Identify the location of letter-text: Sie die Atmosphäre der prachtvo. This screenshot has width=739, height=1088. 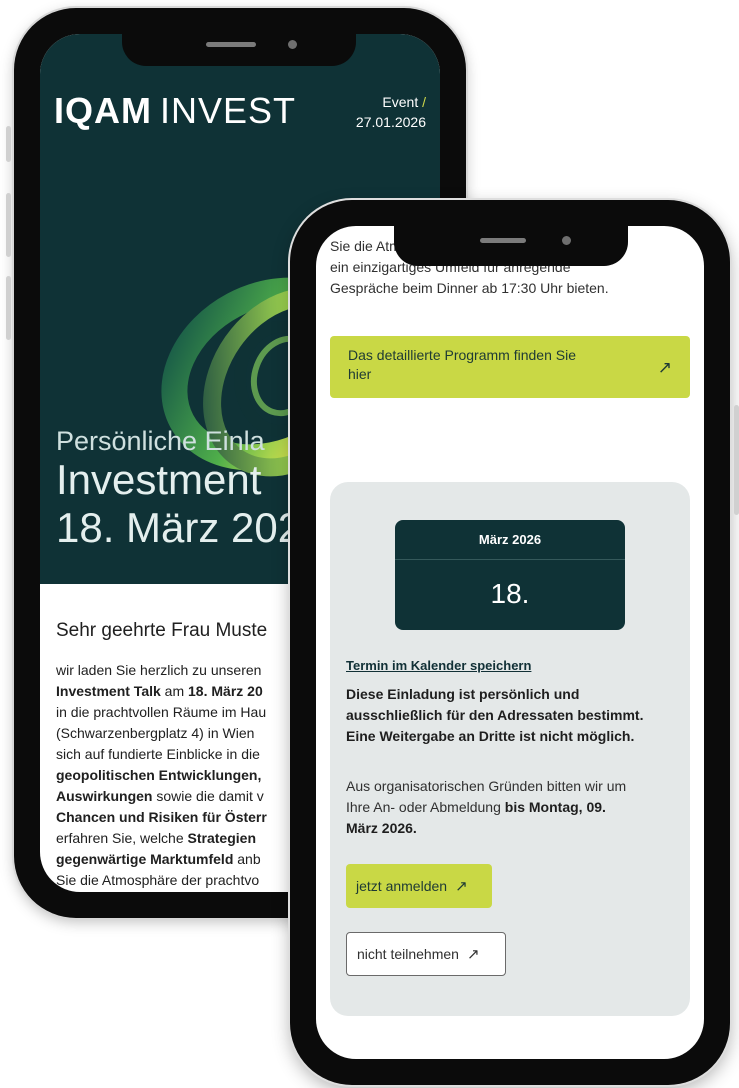
(158, 880).